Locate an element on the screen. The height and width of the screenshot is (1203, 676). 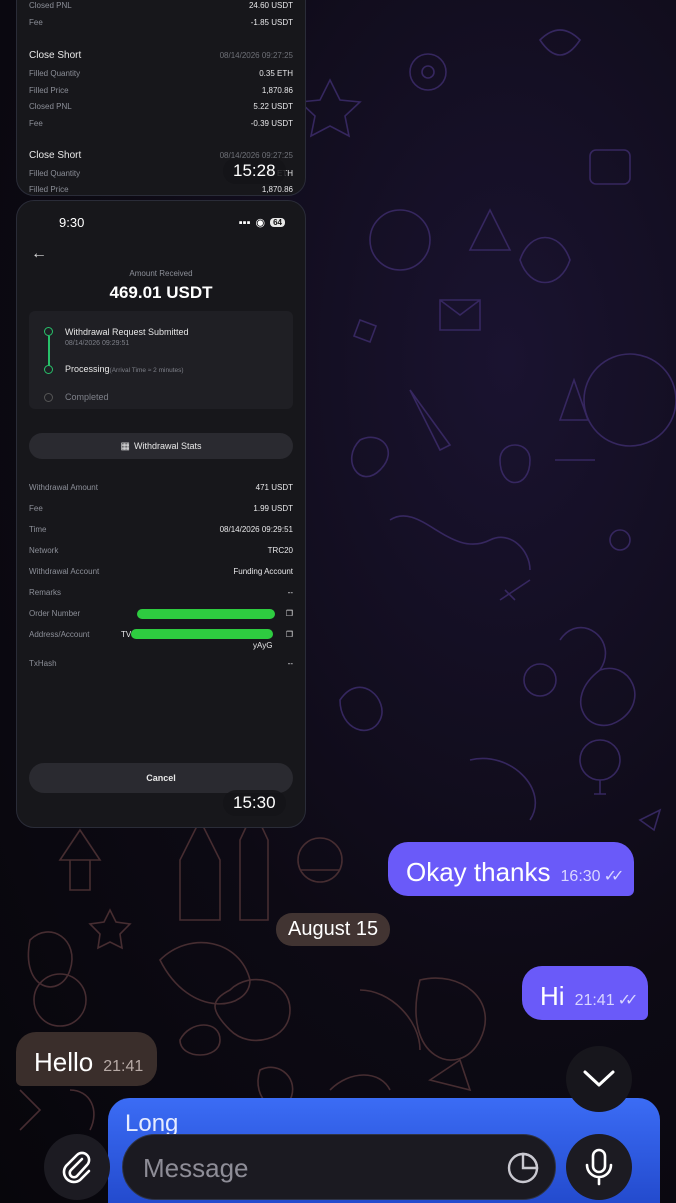
detail-row: Withdrawal Account Funding Account is located at coordinates (161, 571).